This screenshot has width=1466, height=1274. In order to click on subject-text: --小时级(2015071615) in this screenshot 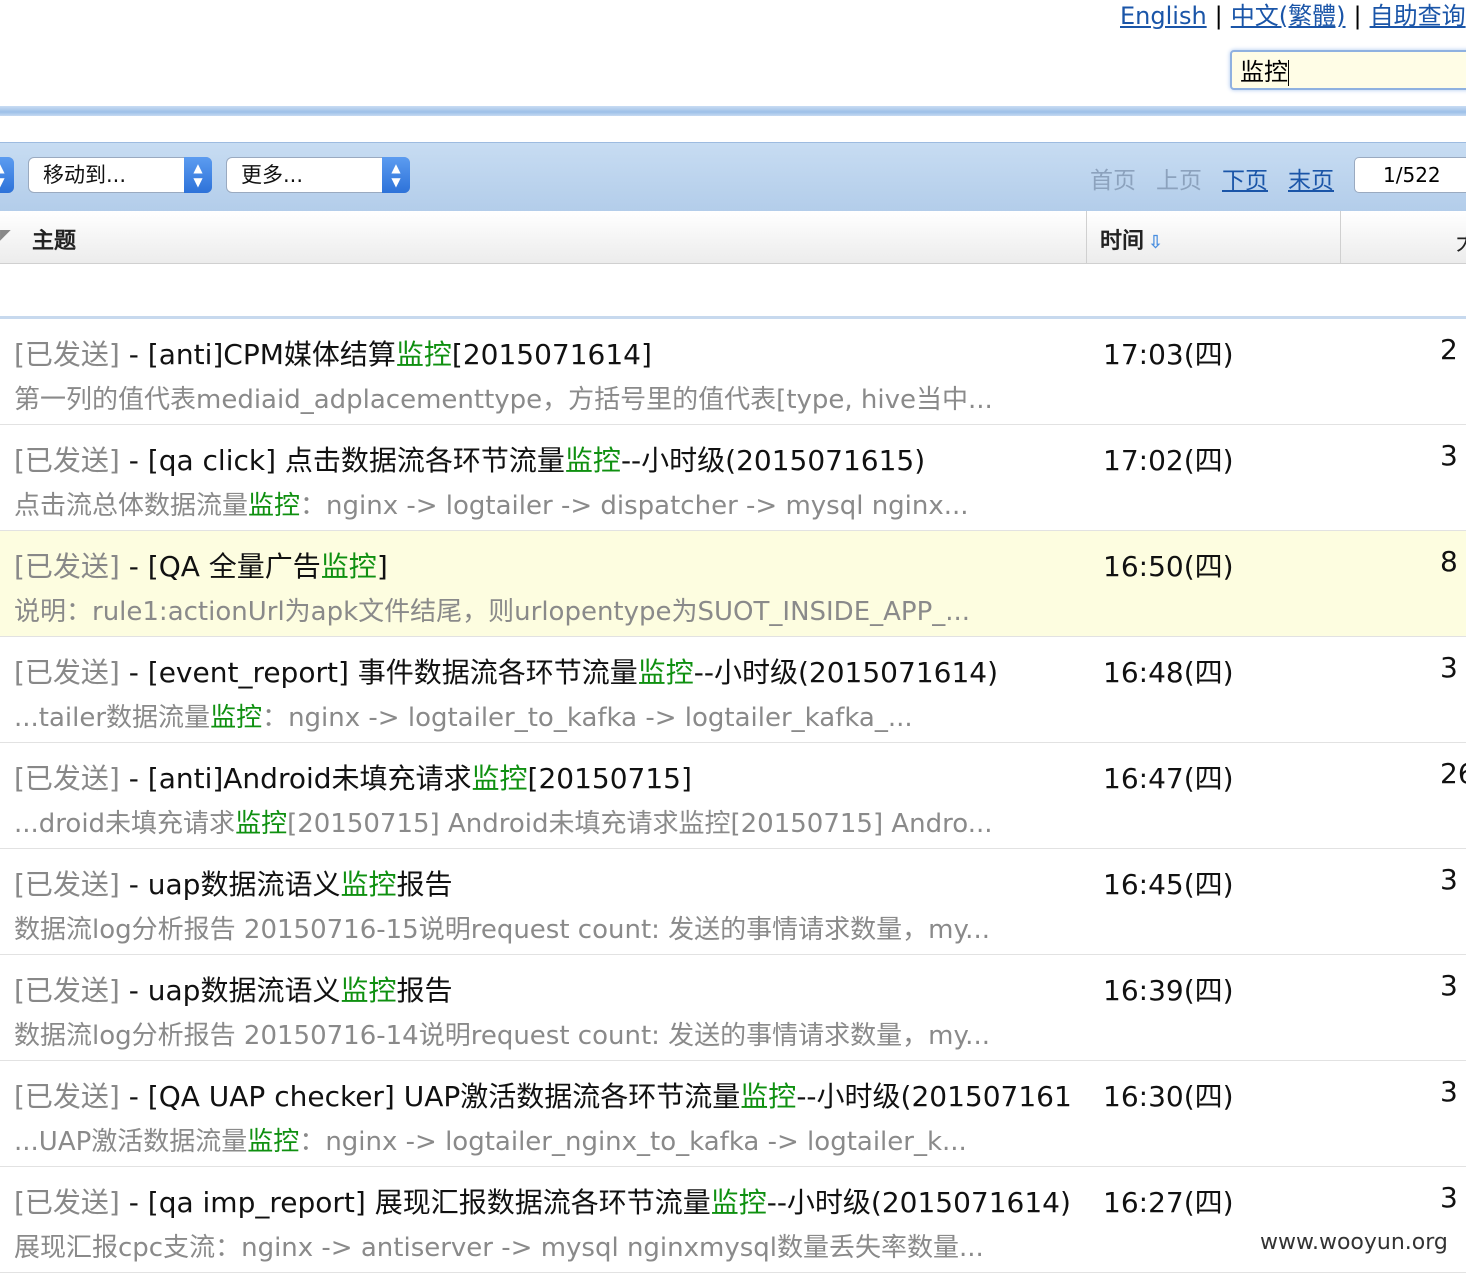, I will do `click(773, 460)`.